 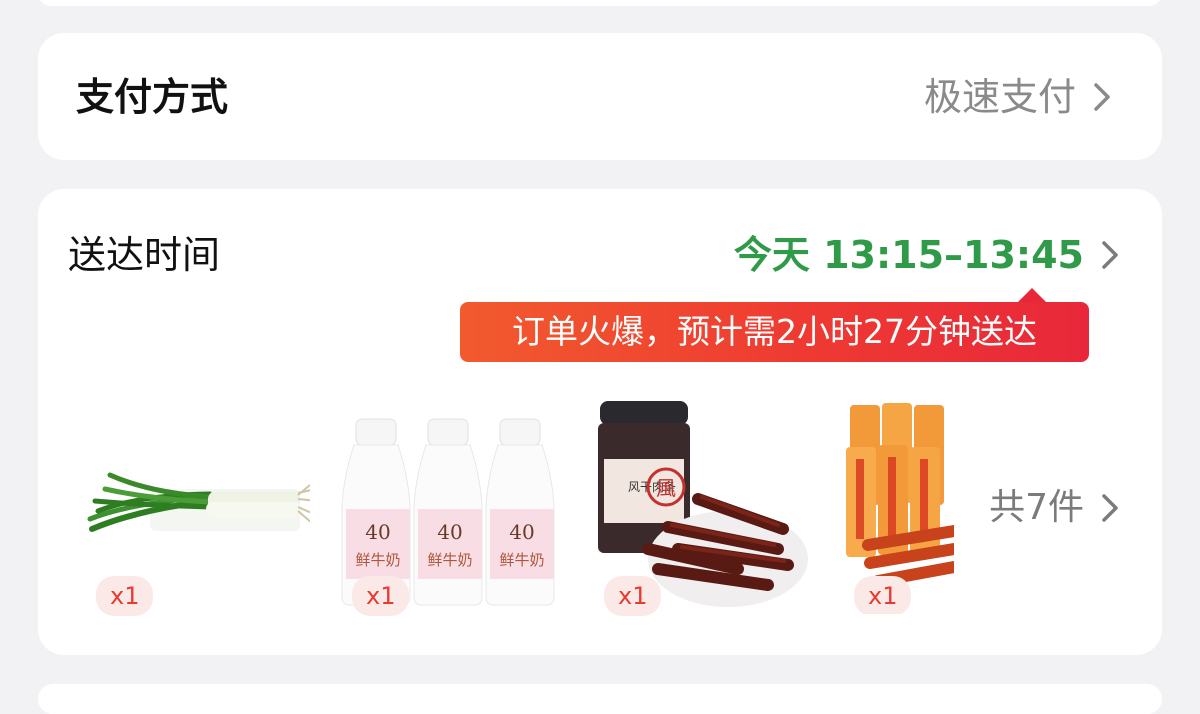 I want to click on beef-label-seal: 風, so click(x=666, y=488).